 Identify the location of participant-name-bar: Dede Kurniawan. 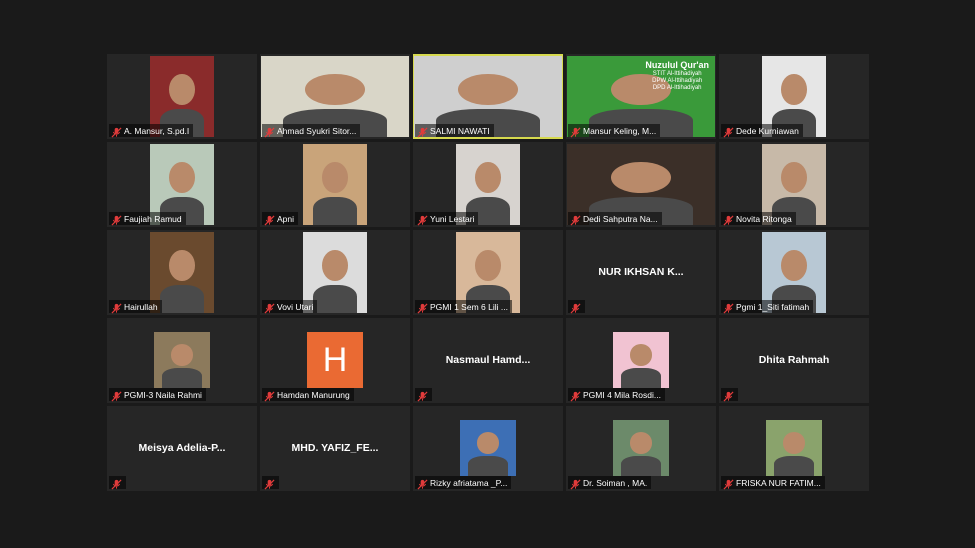
(762, 131).